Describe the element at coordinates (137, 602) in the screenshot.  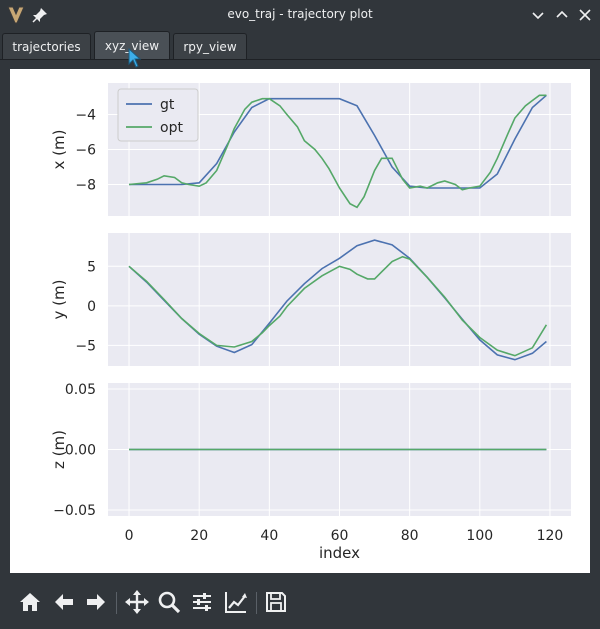
I see `pan-icon` at that location.